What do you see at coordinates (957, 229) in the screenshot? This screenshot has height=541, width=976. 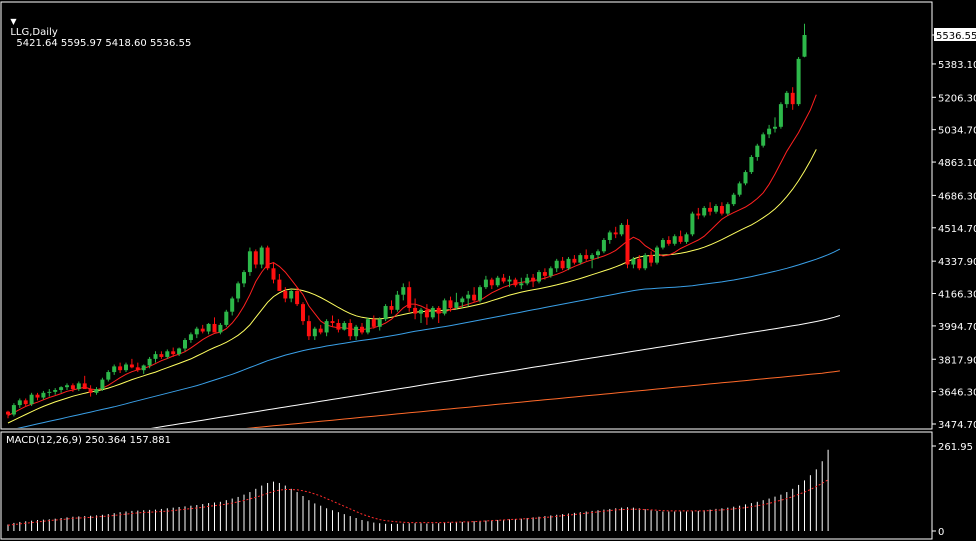 I see `price-tick-label: 4514.70` at bounding box center [957, 229].